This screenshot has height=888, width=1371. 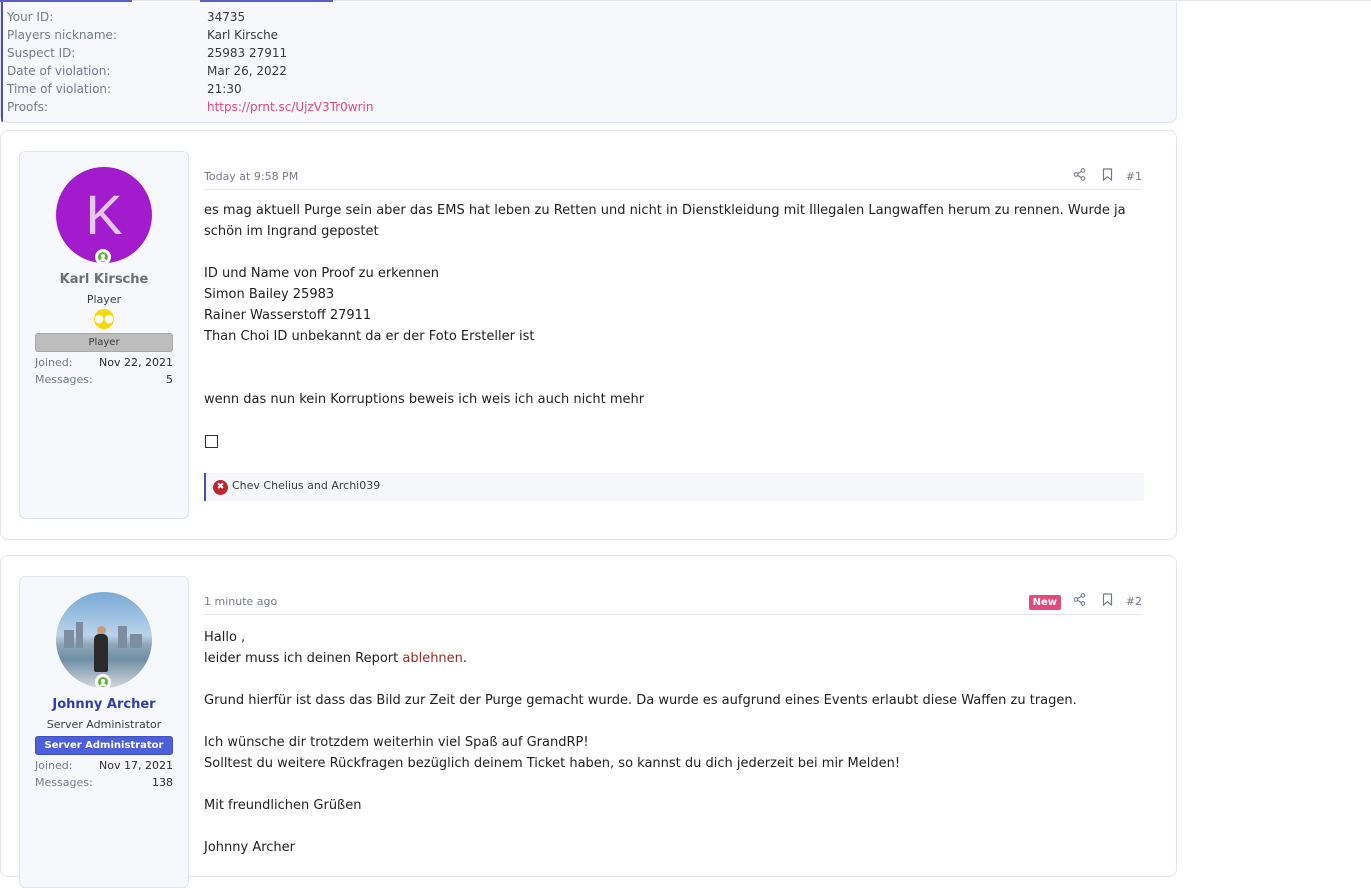 I want to click on info-value: 25983 27911, so click(x=247, y=53).